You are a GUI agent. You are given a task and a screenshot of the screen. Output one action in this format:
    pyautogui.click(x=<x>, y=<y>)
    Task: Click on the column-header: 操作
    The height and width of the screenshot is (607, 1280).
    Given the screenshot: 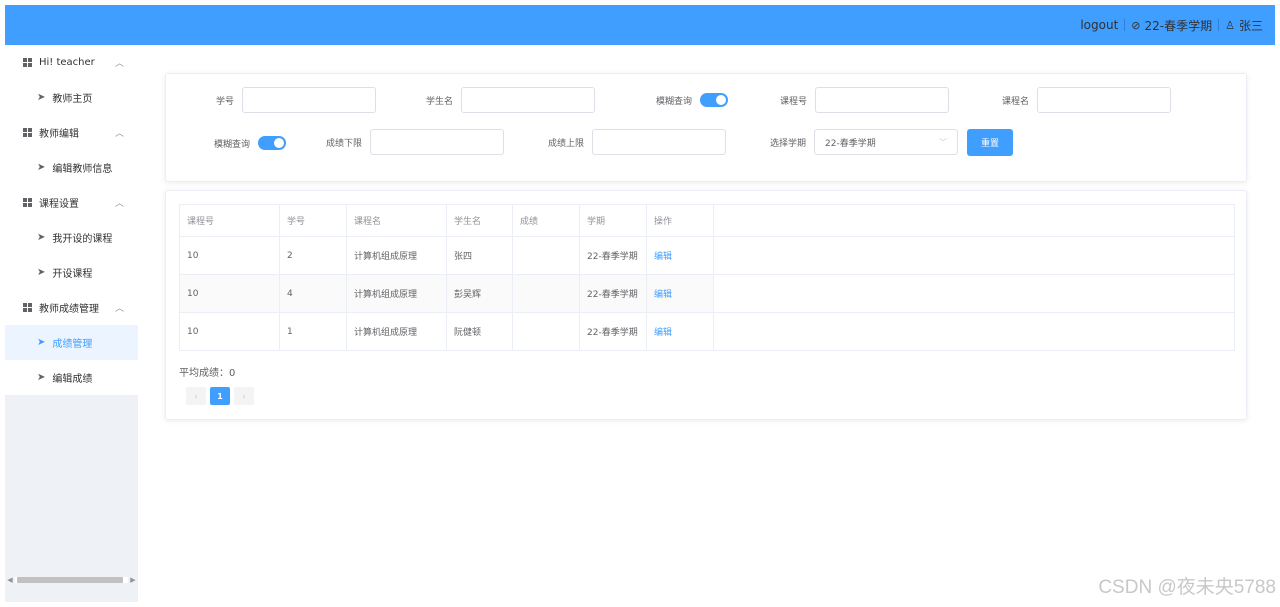 What is the action you would take?
    pyautogui.click(x=680, y=220)
    